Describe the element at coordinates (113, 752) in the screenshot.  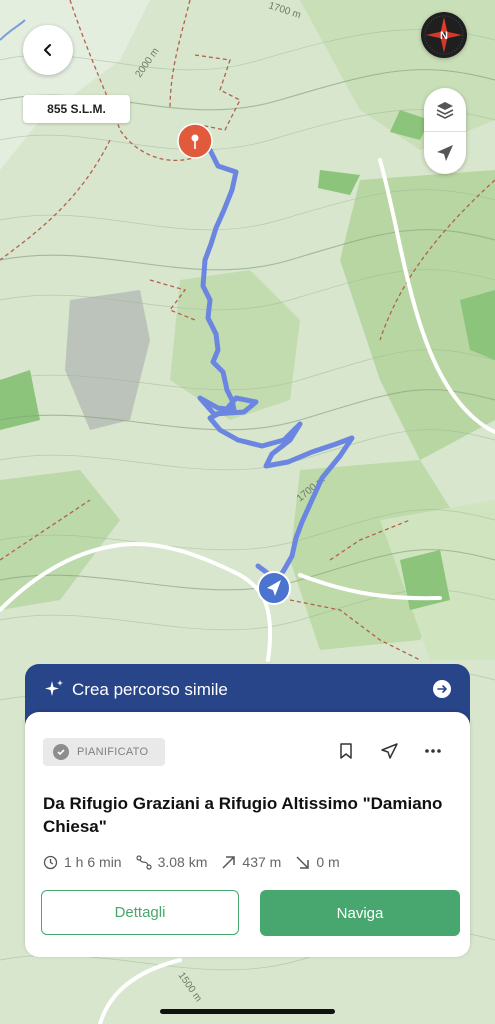
I see `status-badge-label: PIANIFICATO` at that location.